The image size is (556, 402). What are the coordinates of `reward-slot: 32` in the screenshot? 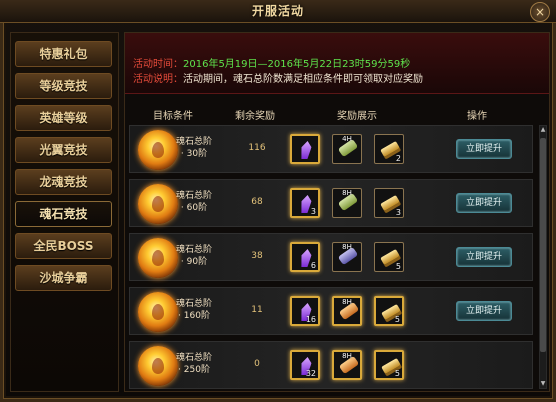 It's located at (305, 365).